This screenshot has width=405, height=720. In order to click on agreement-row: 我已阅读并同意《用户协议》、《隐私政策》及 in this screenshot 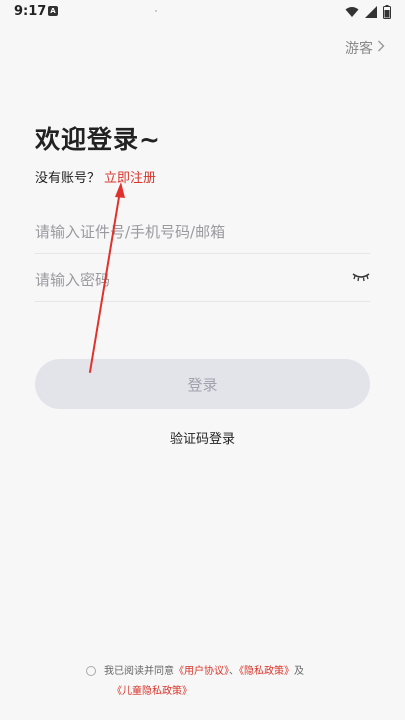, I will do `click(236, 671)`.